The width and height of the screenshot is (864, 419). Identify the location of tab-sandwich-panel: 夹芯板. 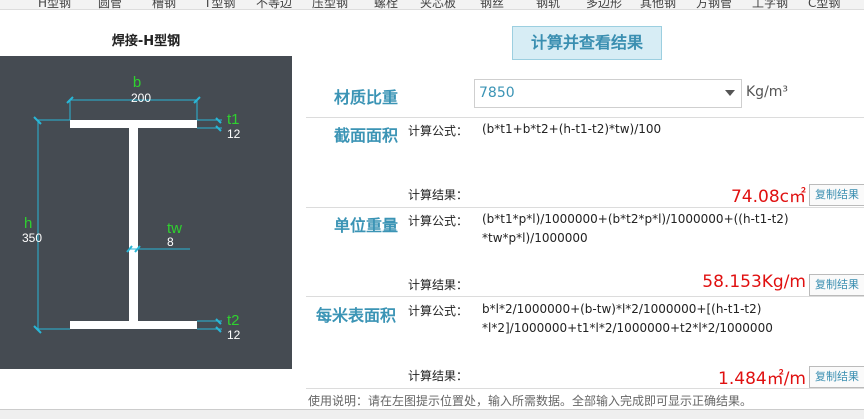
(438, 4).